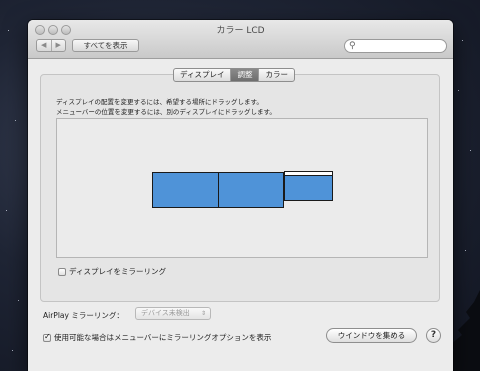  I want to click on mirror-checkbox, so click(62, 271).